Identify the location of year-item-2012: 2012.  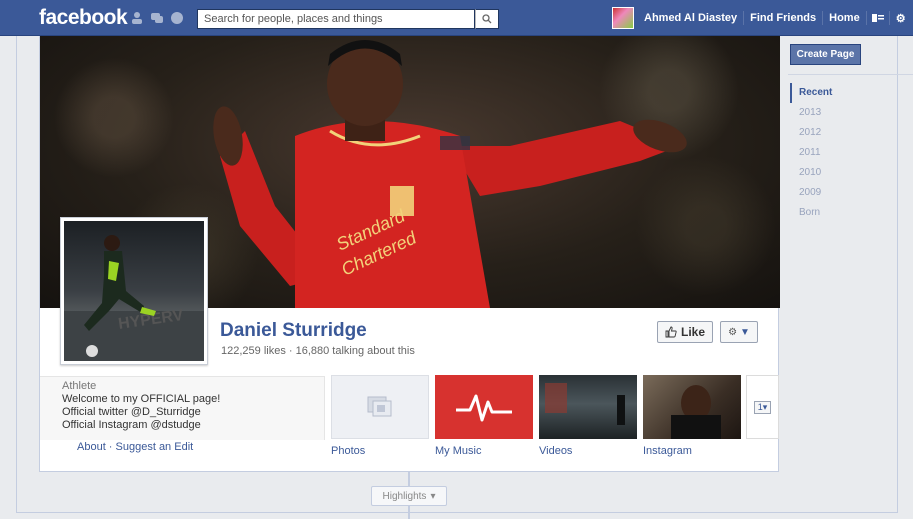
(811, 133).